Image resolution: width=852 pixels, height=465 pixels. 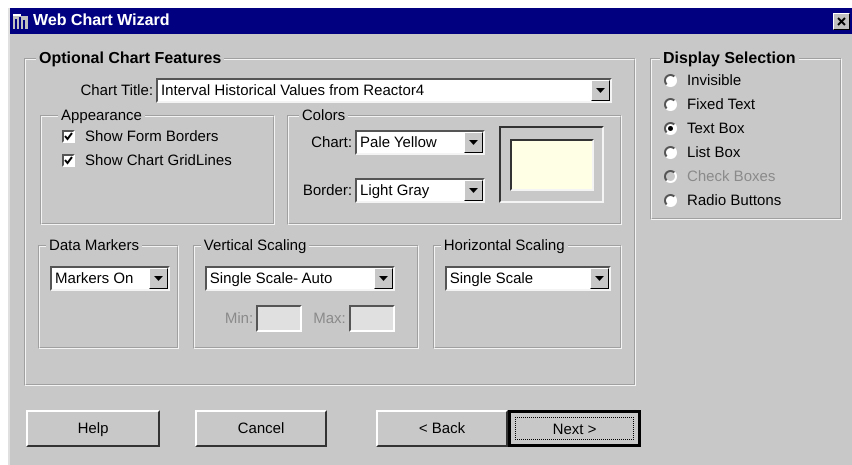 What do you see at coordinates (714, 80) in the screenshot?
I see `radio-label: Invisible` at bounding box center [714, 80].